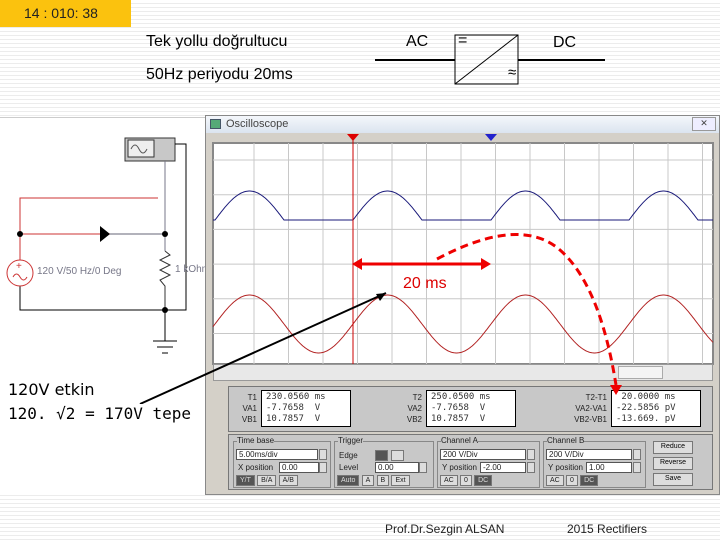  What do you see at coordinates (165, 280) in the screenshot?
I see `resistor-icon` at bounding box center [165, 280].